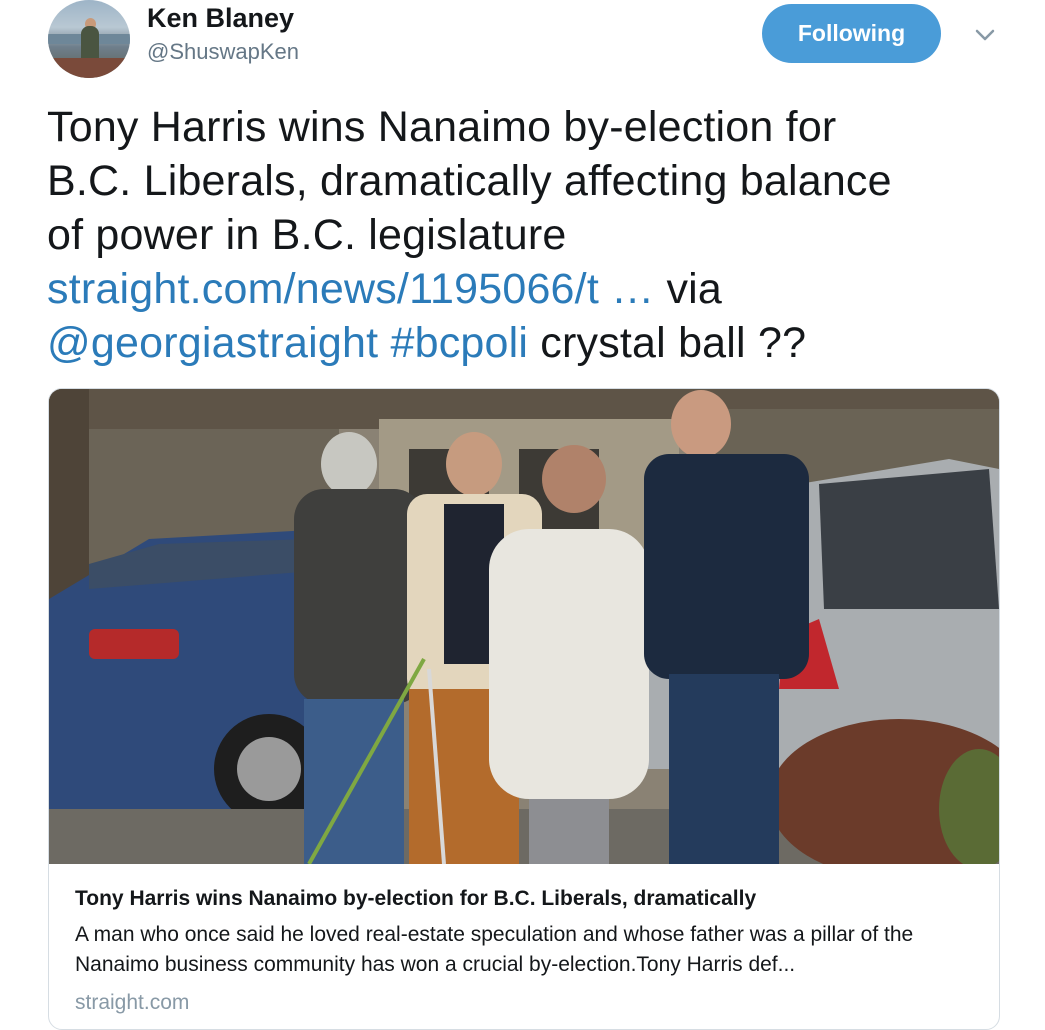  Describe the element at coordinates (851, 33) in the screenshot. I see `following-button: Following` at that location.